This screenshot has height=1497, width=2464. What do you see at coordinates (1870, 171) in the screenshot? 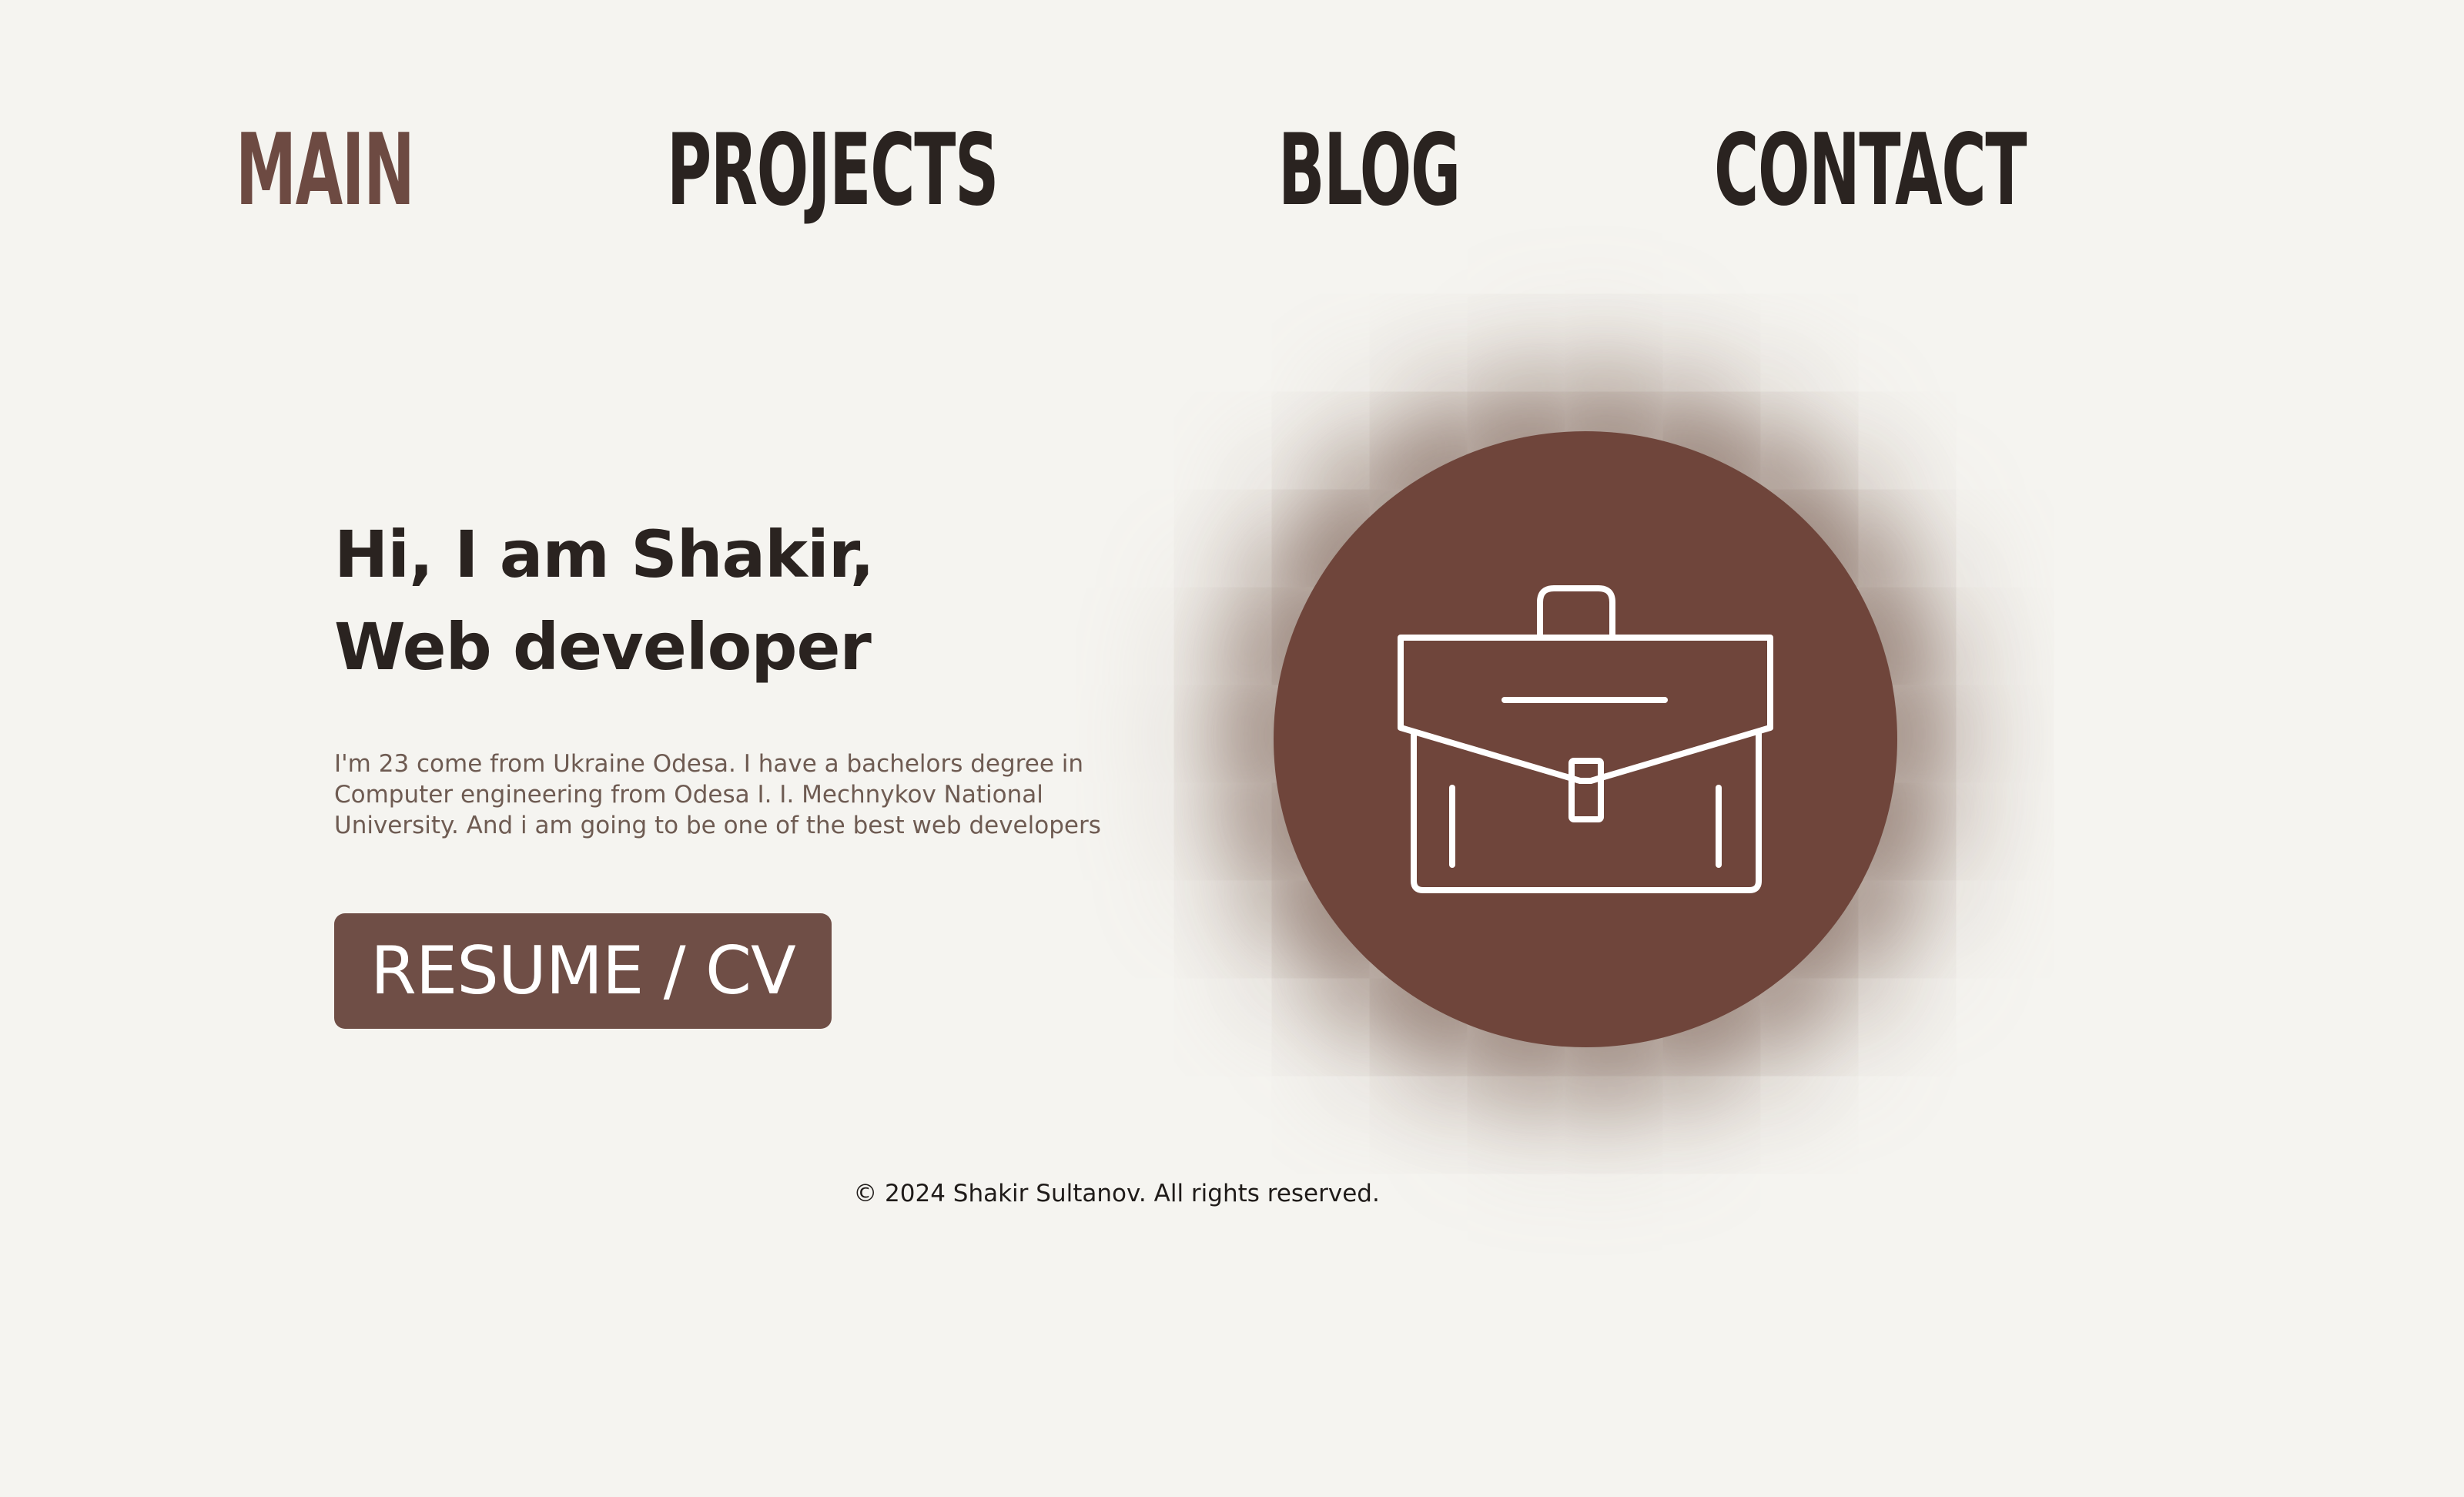
I see `nav-link-contact: CONTACT` at bounding box center [1870, 171].